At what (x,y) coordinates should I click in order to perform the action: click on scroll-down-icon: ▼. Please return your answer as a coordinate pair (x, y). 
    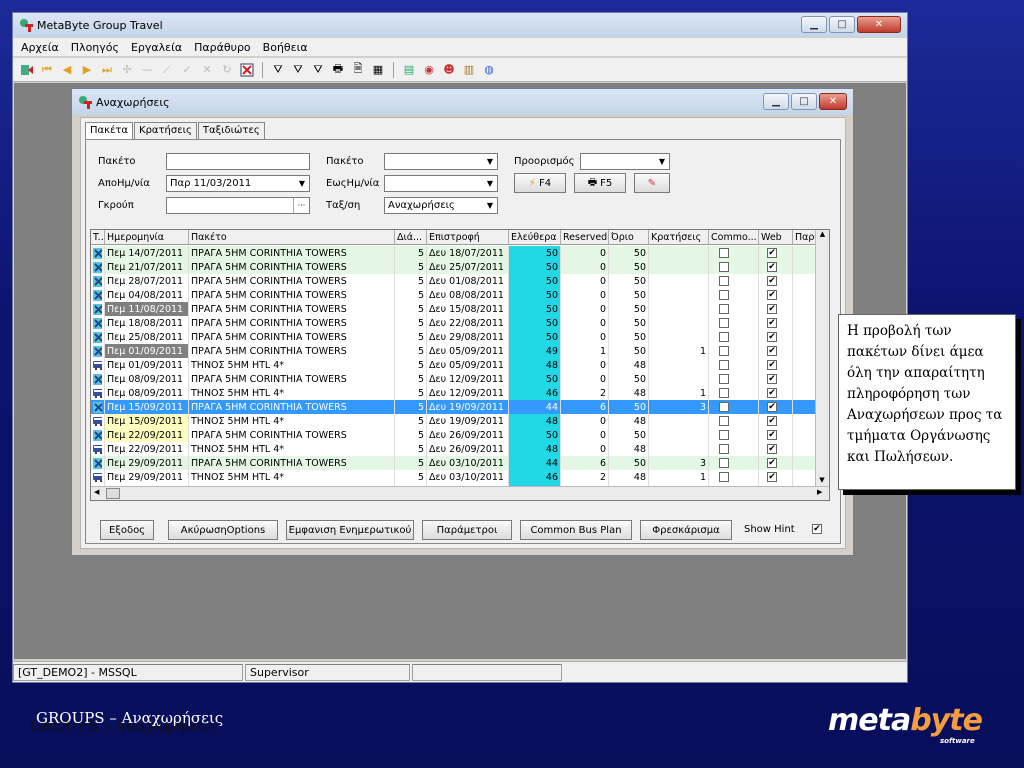
    Looking at the image, I should click on (822, 480).